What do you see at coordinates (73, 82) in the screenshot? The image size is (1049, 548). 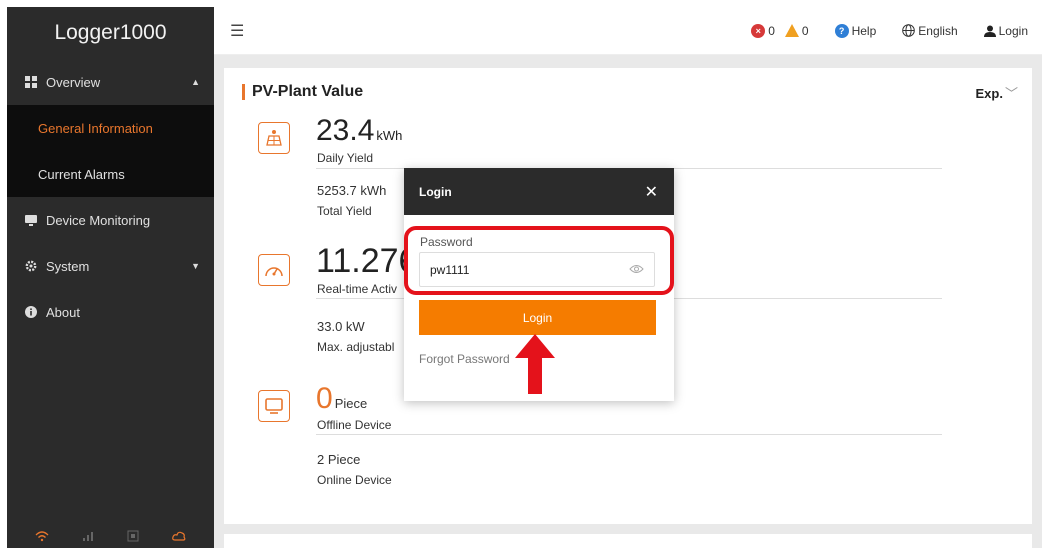 I see `sidebar-item-label: Overview` at bounding box center [73, 82].